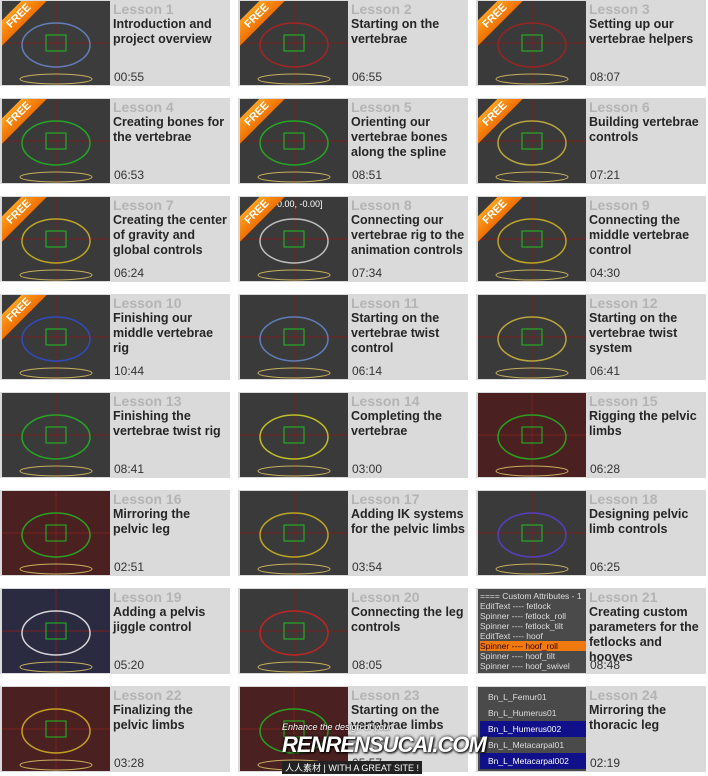 The width and height of the screenshot is (708, 776). What do you see at coordinates (408, 522) in the screenshot?
I see `lesson-title: Adding IK systems for the pelvic limbs` at bounding box center [408, 522].